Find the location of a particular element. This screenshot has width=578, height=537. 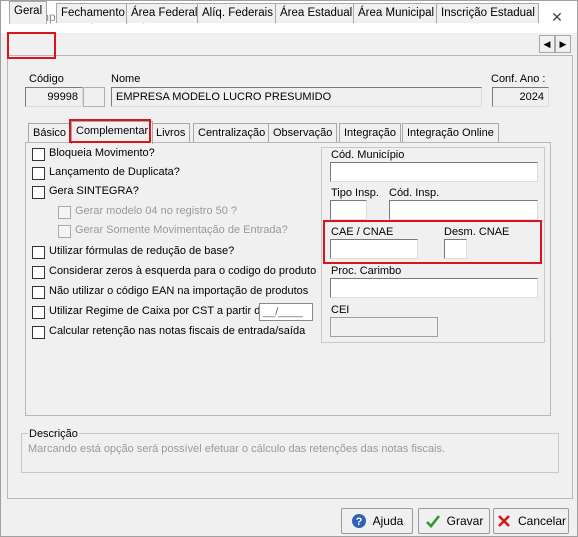

tab-label: Área Estadual is located at coordinates (316, 13).